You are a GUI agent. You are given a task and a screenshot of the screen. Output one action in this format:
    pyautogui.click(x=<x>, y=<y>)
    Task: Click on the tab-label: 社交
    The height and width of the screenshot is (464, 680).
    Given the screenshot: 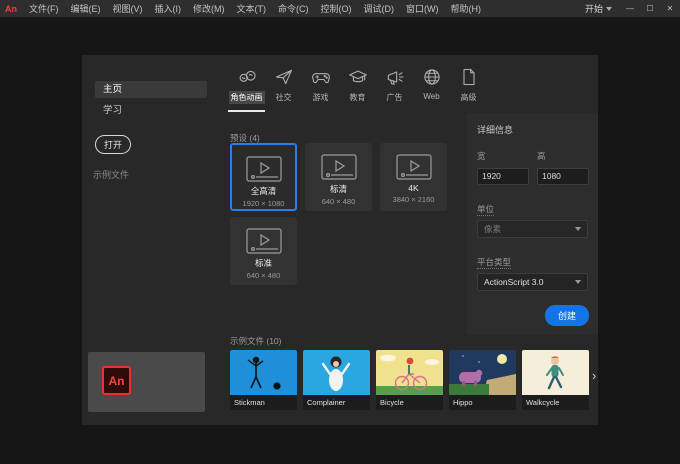 What is the action you would take?
    pyautogui.click(x=283, y=97)
    